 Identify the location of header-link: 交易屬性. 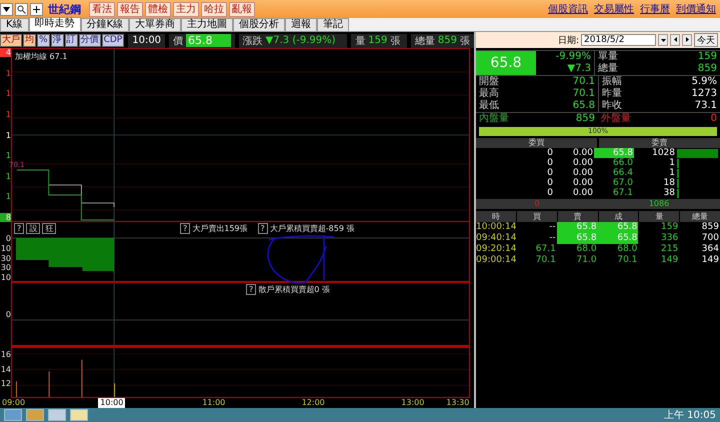
(614, 9).